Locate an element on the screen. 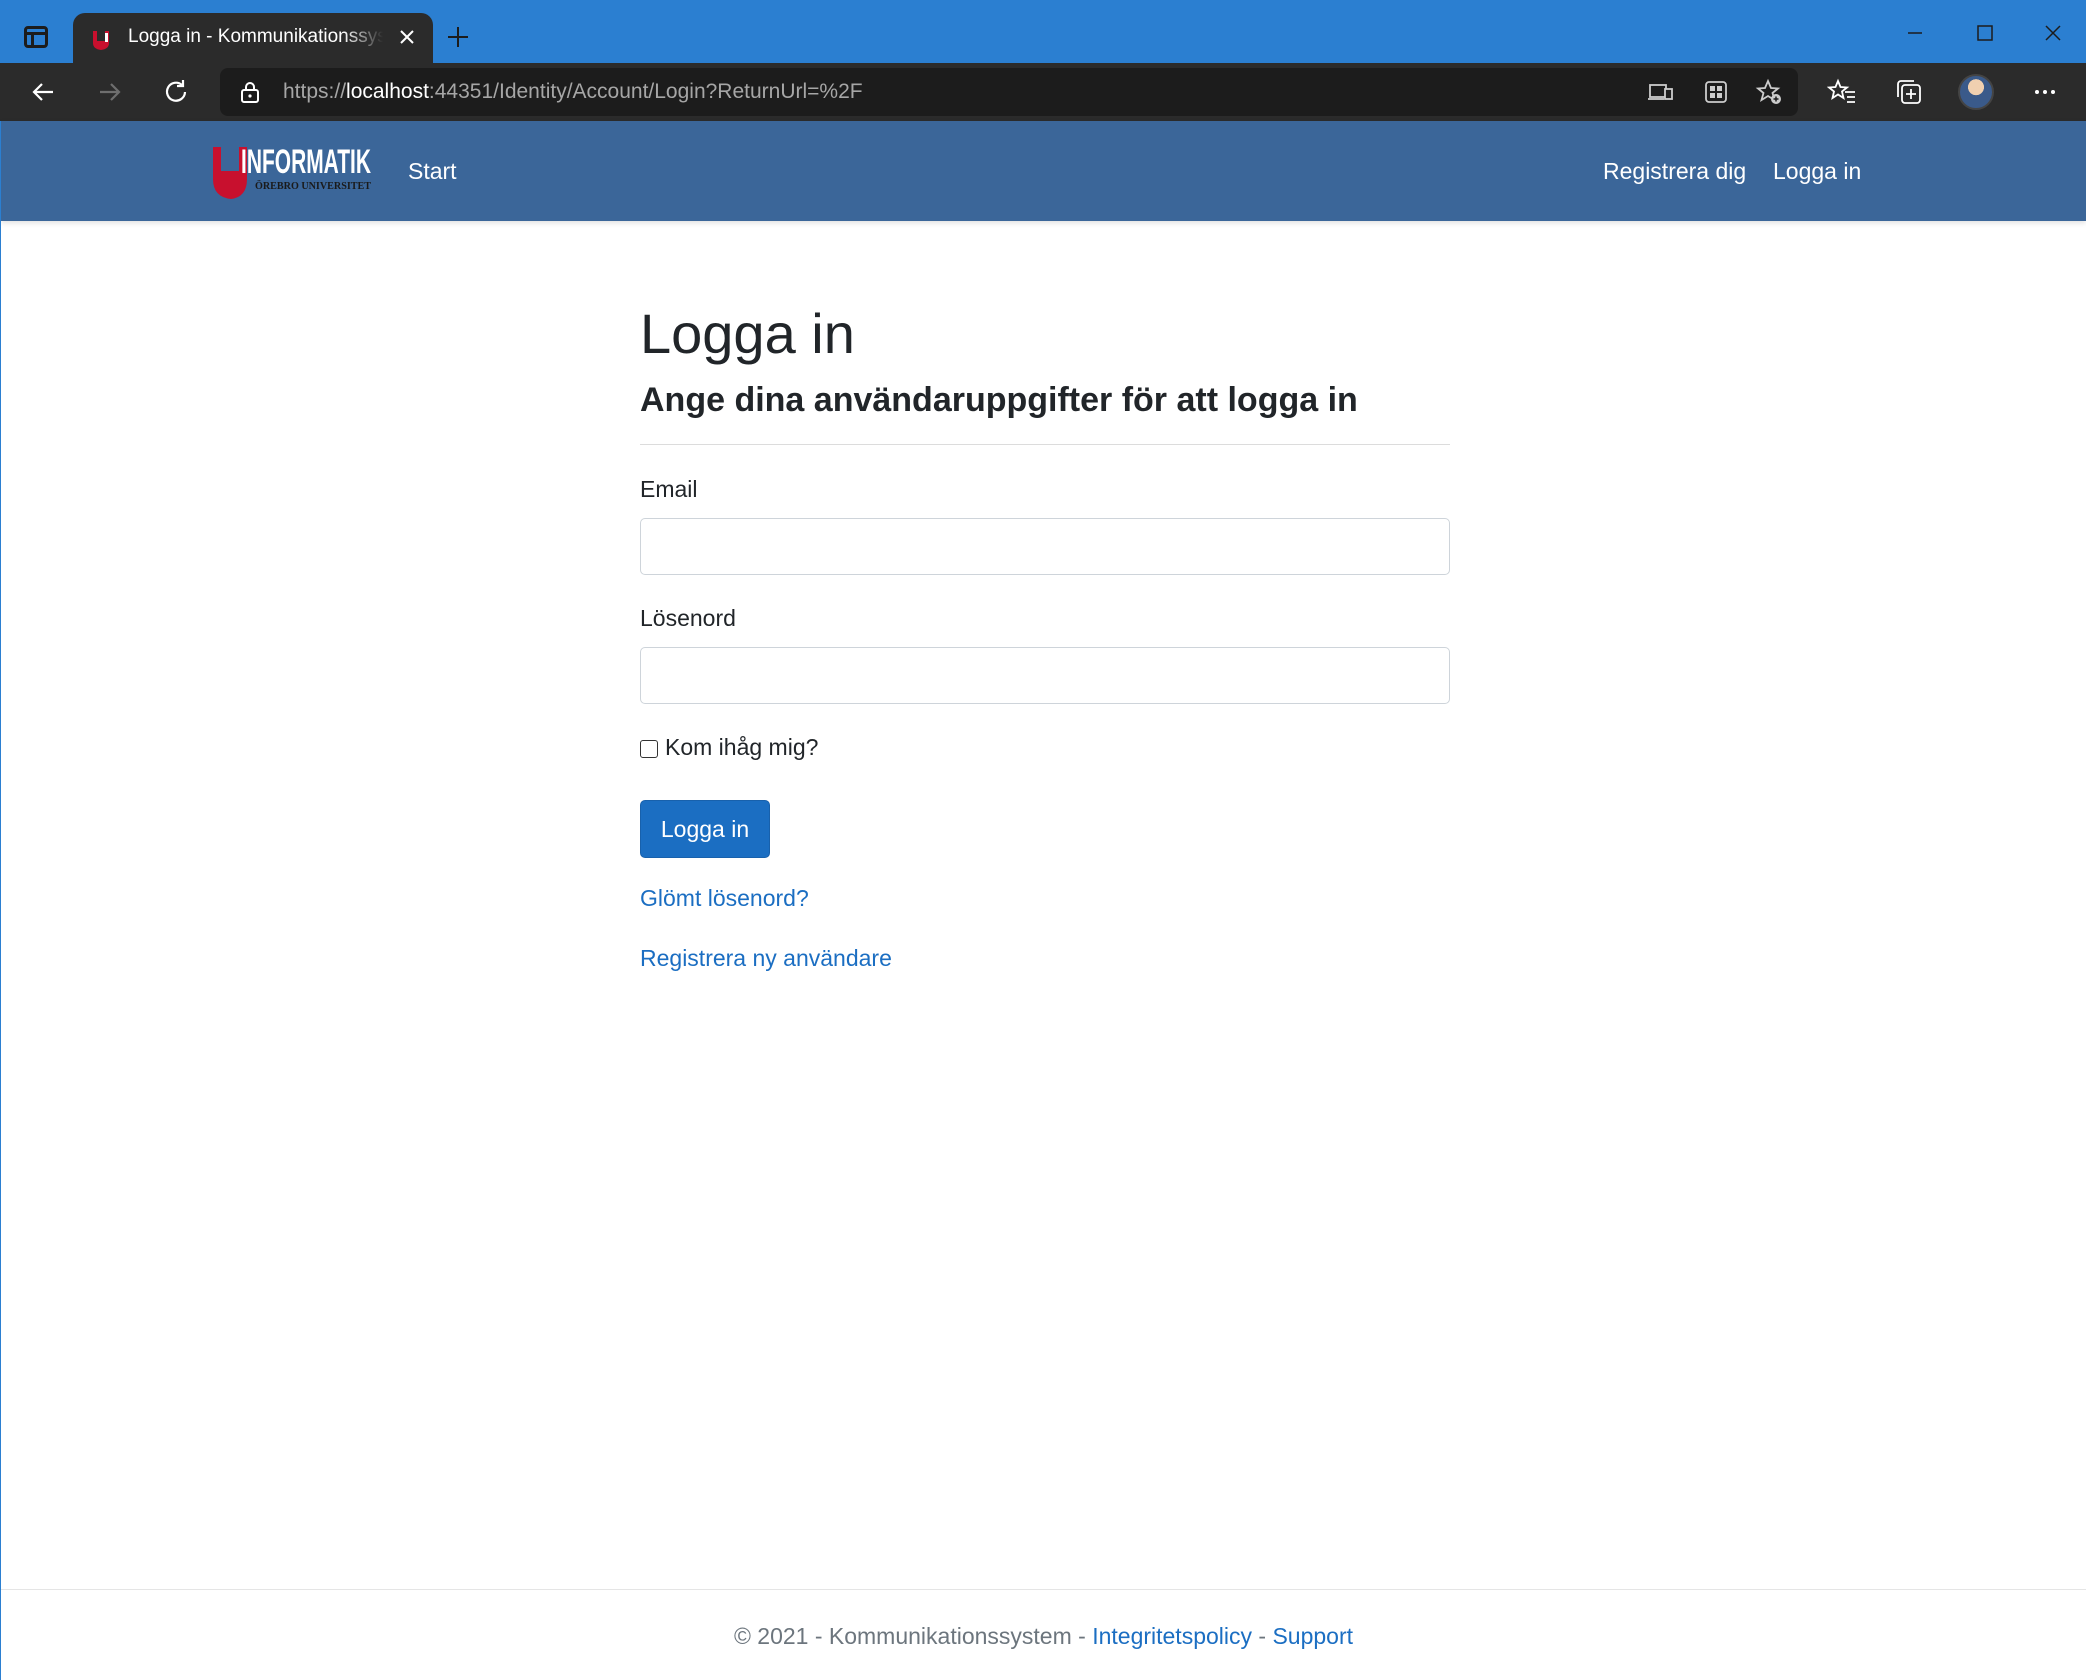 This screenshot has height=1680, width=2086. collections-icon is located at coordinates (1909, 92).